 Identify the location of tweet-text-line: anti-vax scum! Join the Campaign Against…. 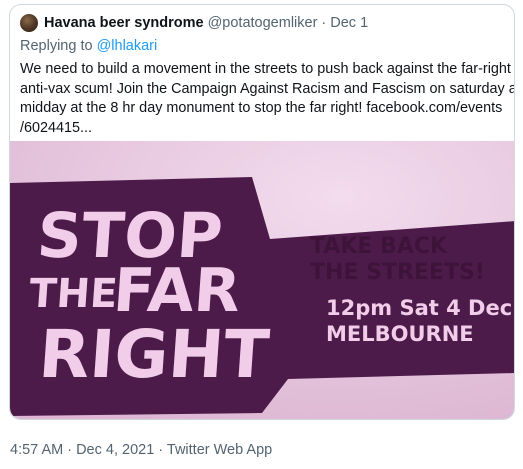
(267, 88).